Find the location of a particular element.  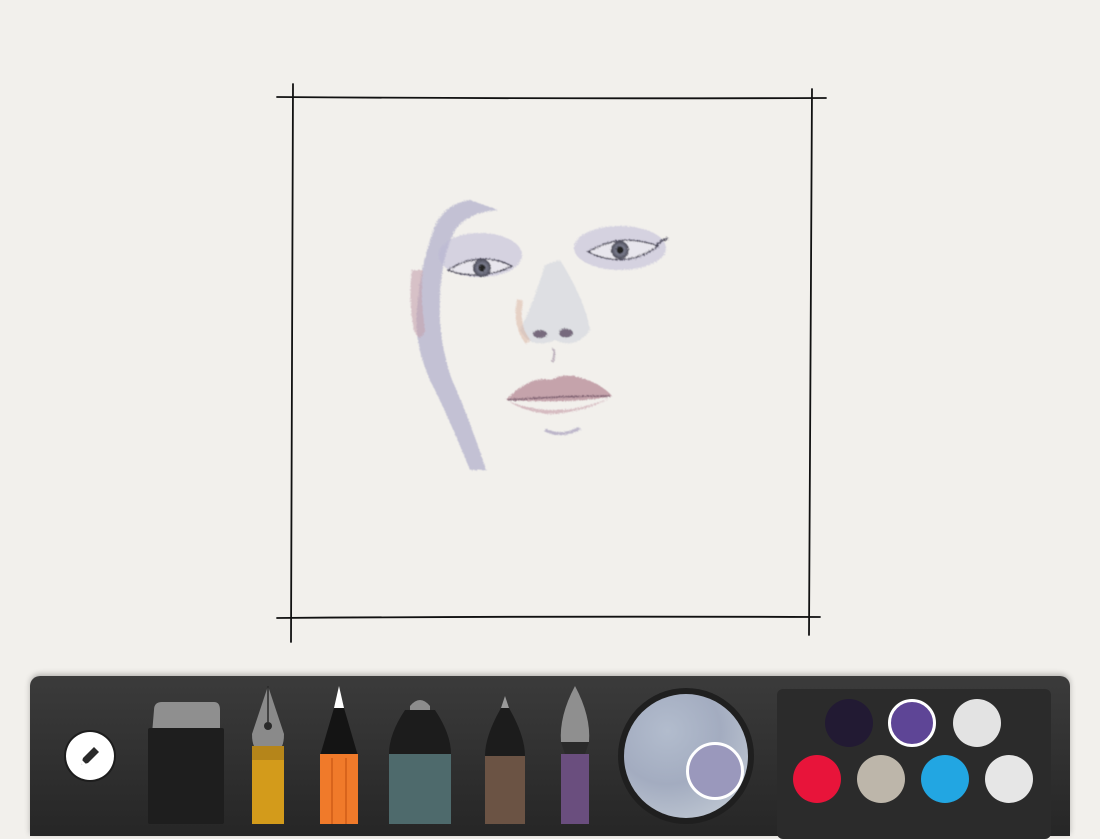

face-sketch is located at coordinates (539, 335).